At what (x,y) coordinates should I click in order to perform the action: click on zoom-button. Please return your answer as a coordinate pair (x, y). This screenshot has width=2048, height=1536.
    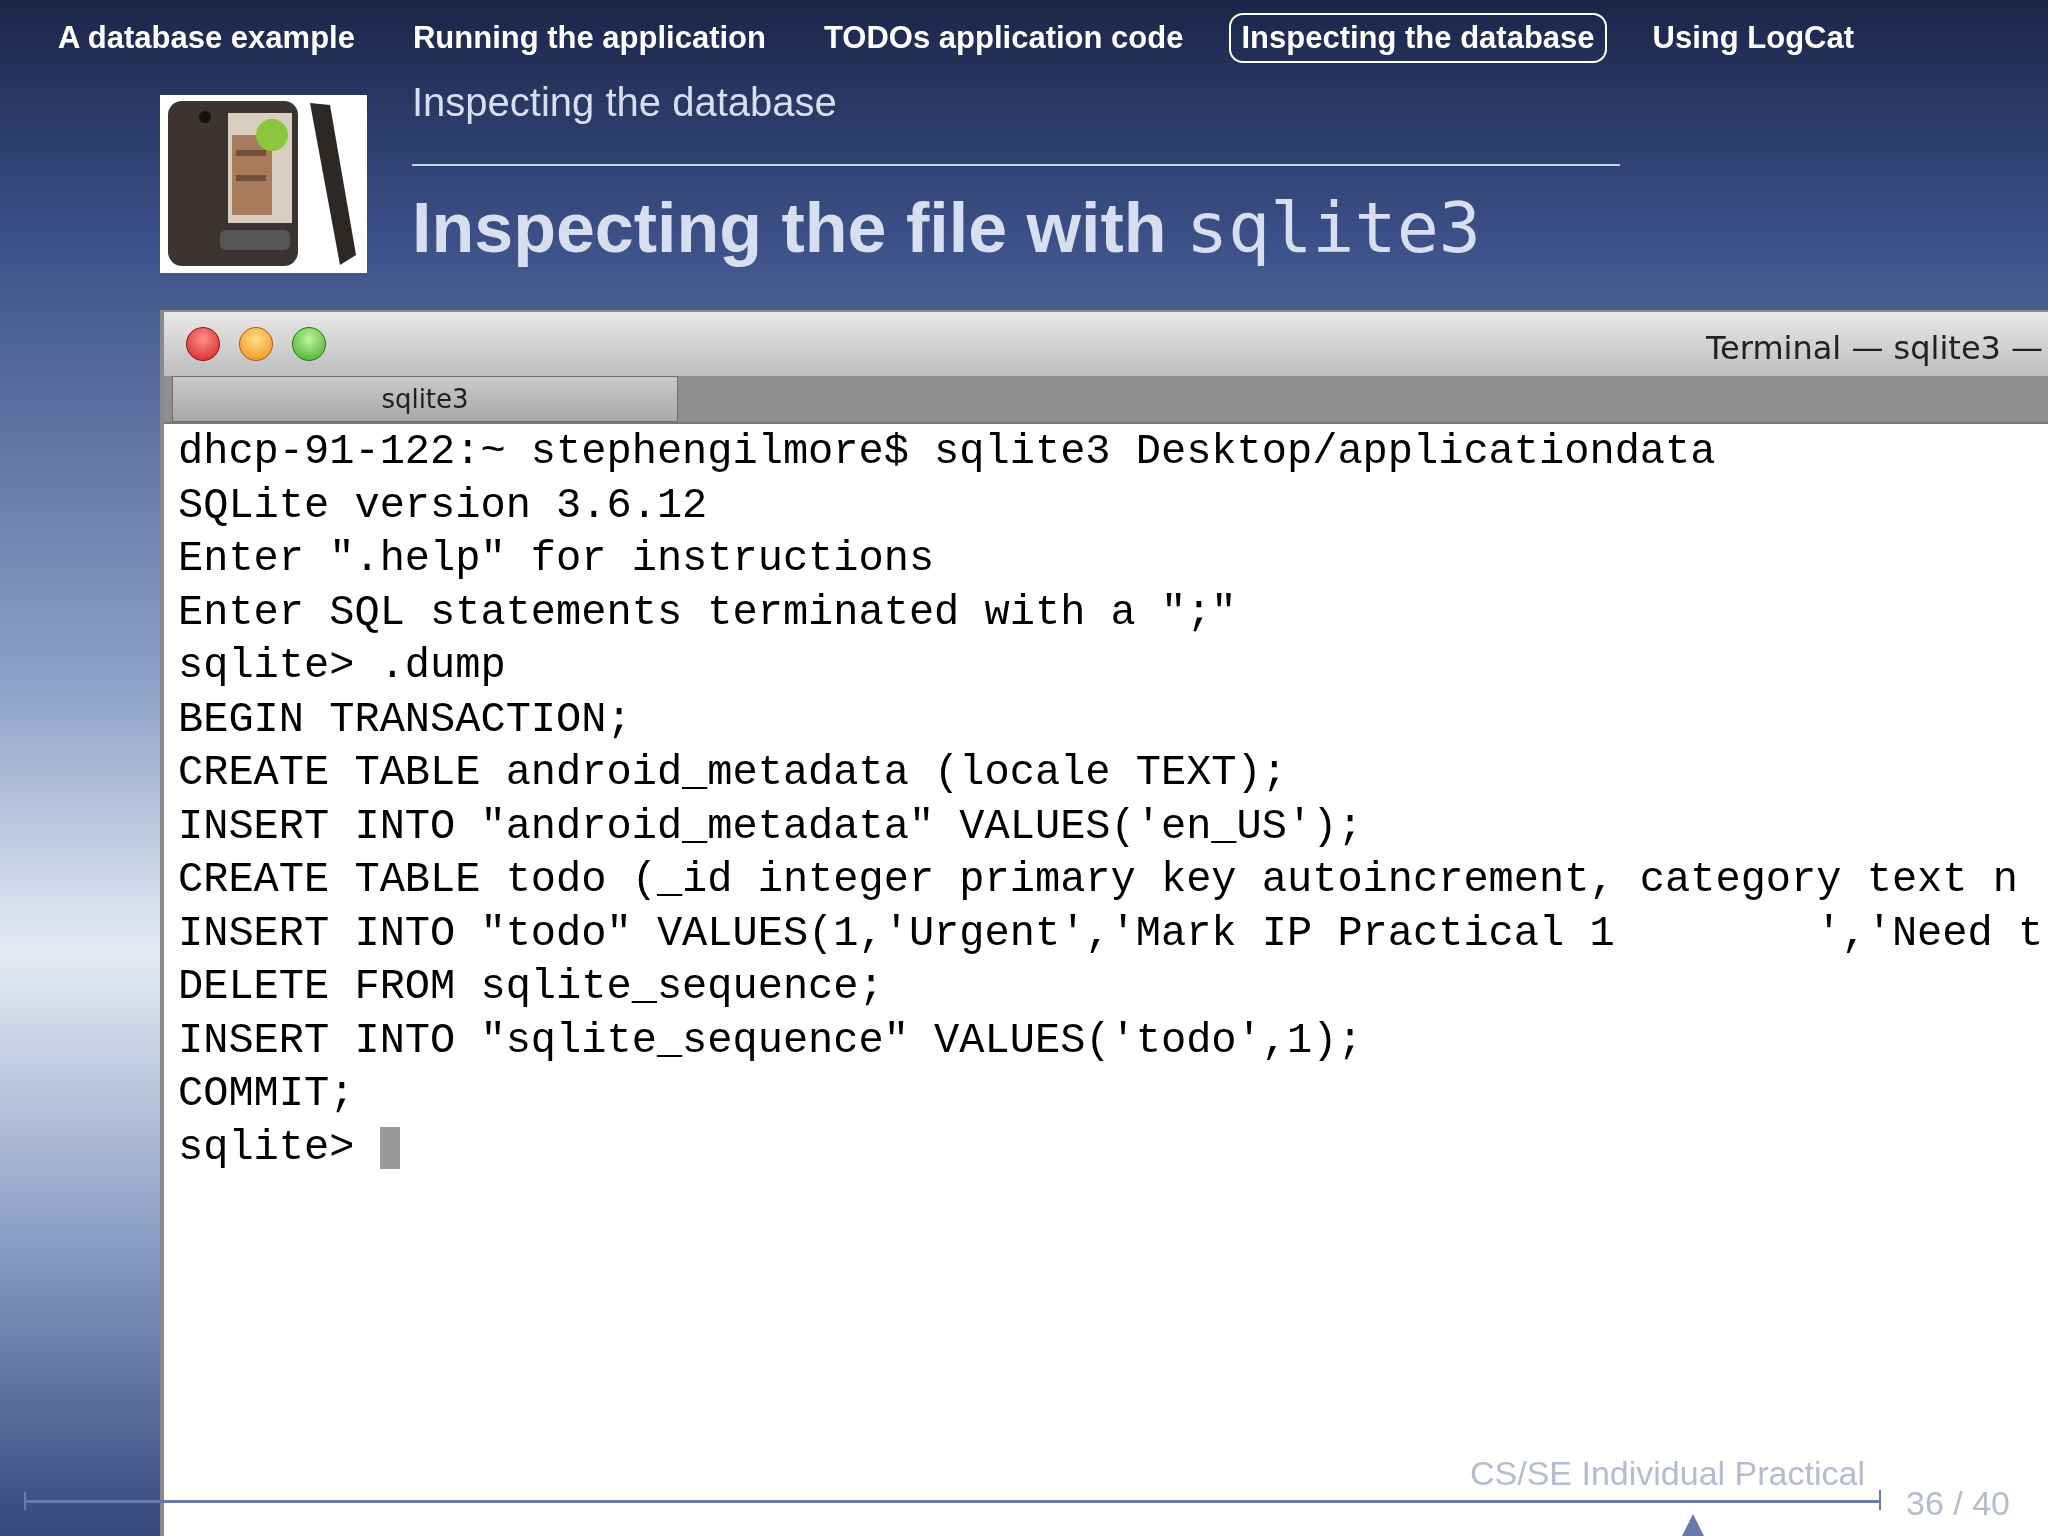
    Looking at the image, I should click on (309, 344).